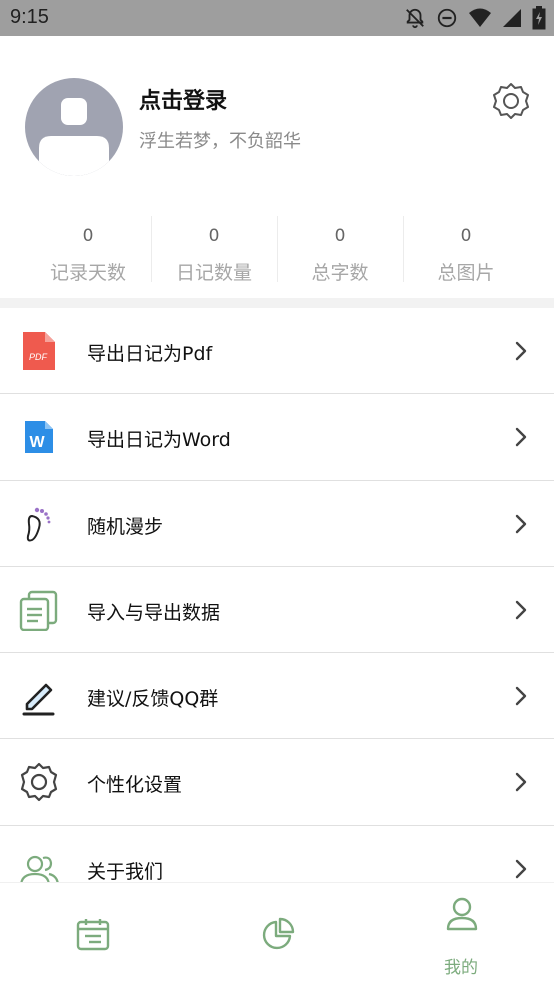 Image resolution: width=554 pixels, height=985 pixels. I want to click on bottom-nav: 我的, so click(277, 933).